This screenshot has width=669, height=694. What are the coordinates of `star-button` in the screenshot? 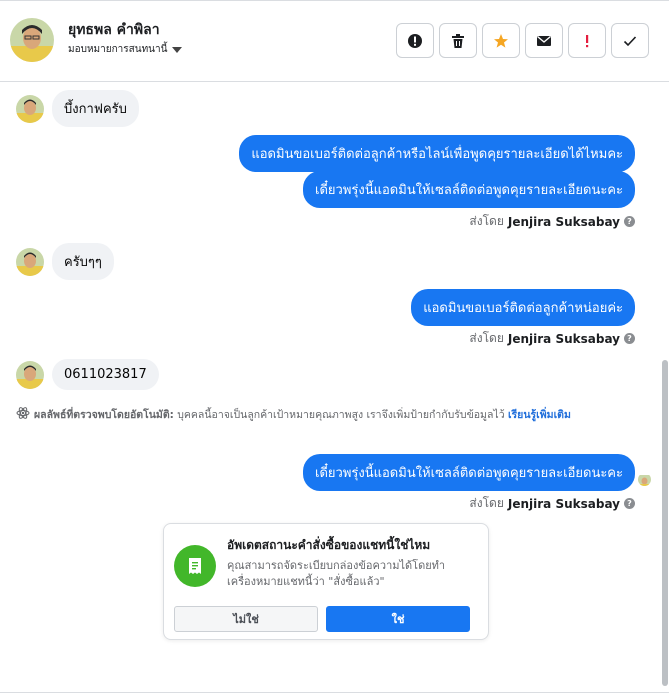 It's located at (501, 40).